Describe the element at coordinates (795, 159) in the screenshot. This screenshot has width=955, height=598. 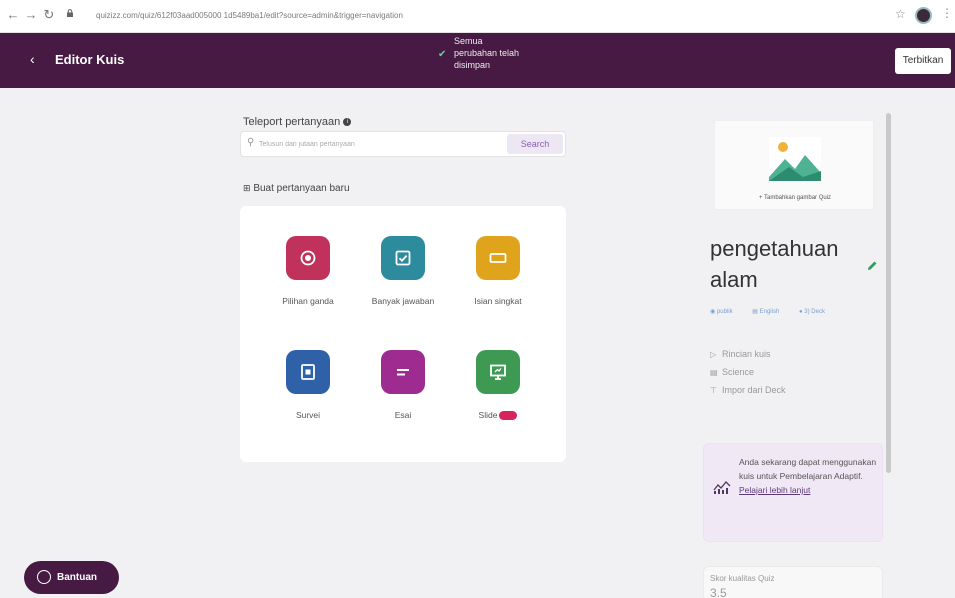
I see `image-placeholder-icon` at that location.